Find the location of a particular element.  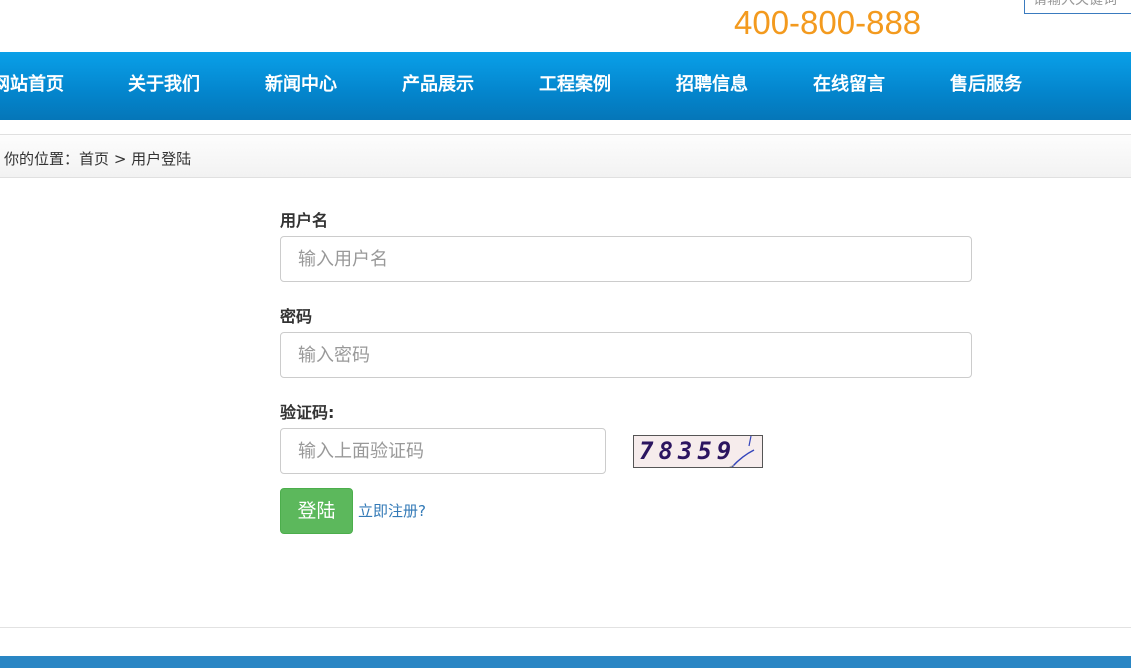

username-field is located at coordinates (626, 259).